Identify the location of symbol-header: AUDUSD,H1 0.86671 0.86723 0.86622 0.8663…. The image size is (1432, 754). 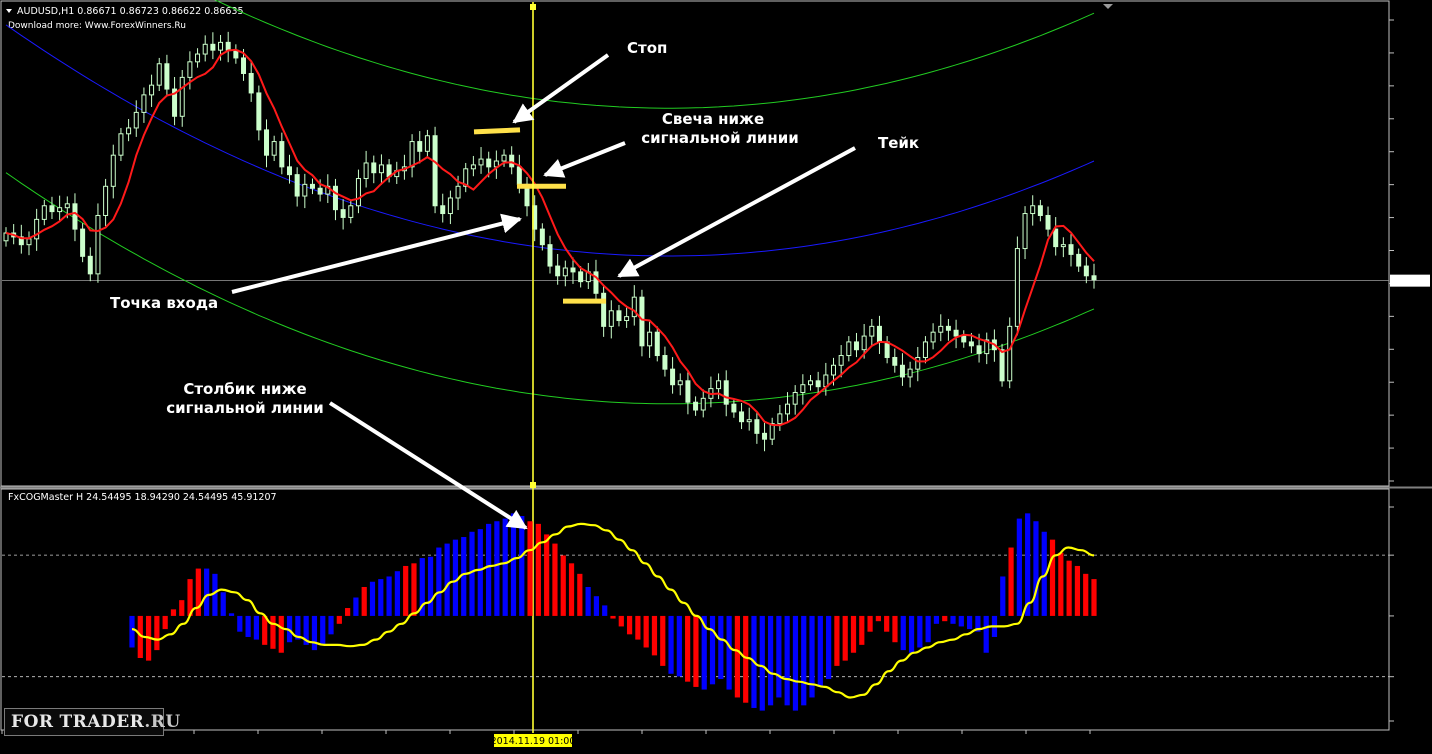
(130, 11).